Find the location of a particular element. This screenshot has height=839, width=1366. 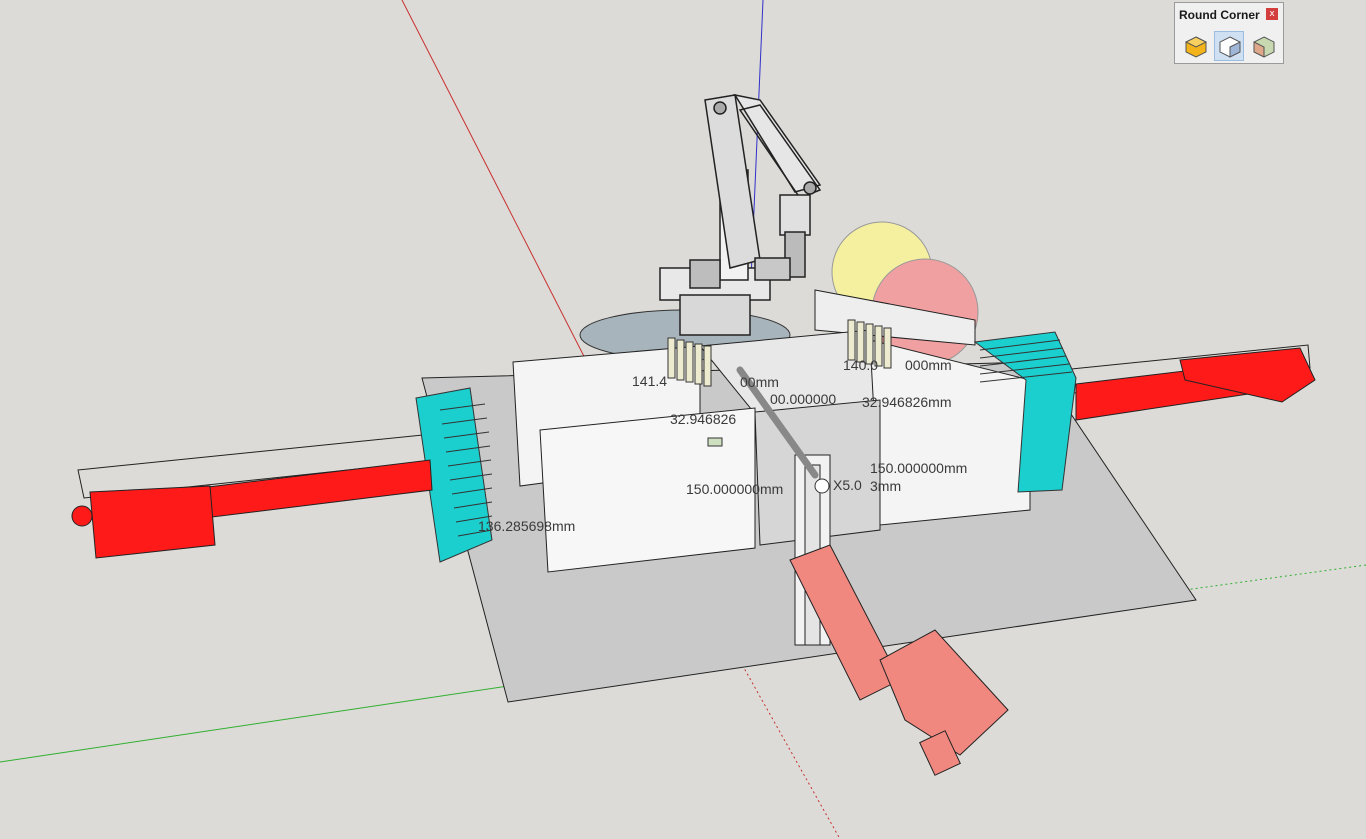

slider-knob is located at coordinates (822, 486).